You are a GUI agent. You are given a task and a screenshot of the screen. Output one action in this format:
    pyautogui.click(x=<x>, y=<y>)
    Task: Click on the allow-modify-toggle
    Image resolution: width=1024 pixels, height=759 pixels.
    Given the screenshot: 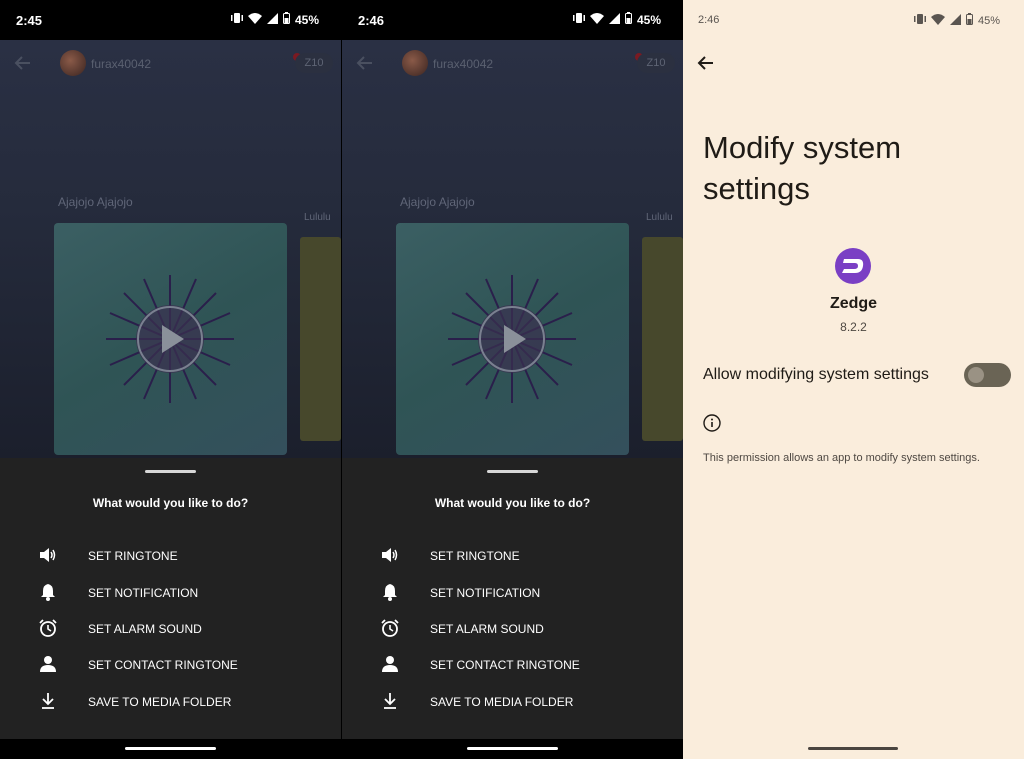 What is the action you would take?
    pyautogui.click(x=987, y=375)
    